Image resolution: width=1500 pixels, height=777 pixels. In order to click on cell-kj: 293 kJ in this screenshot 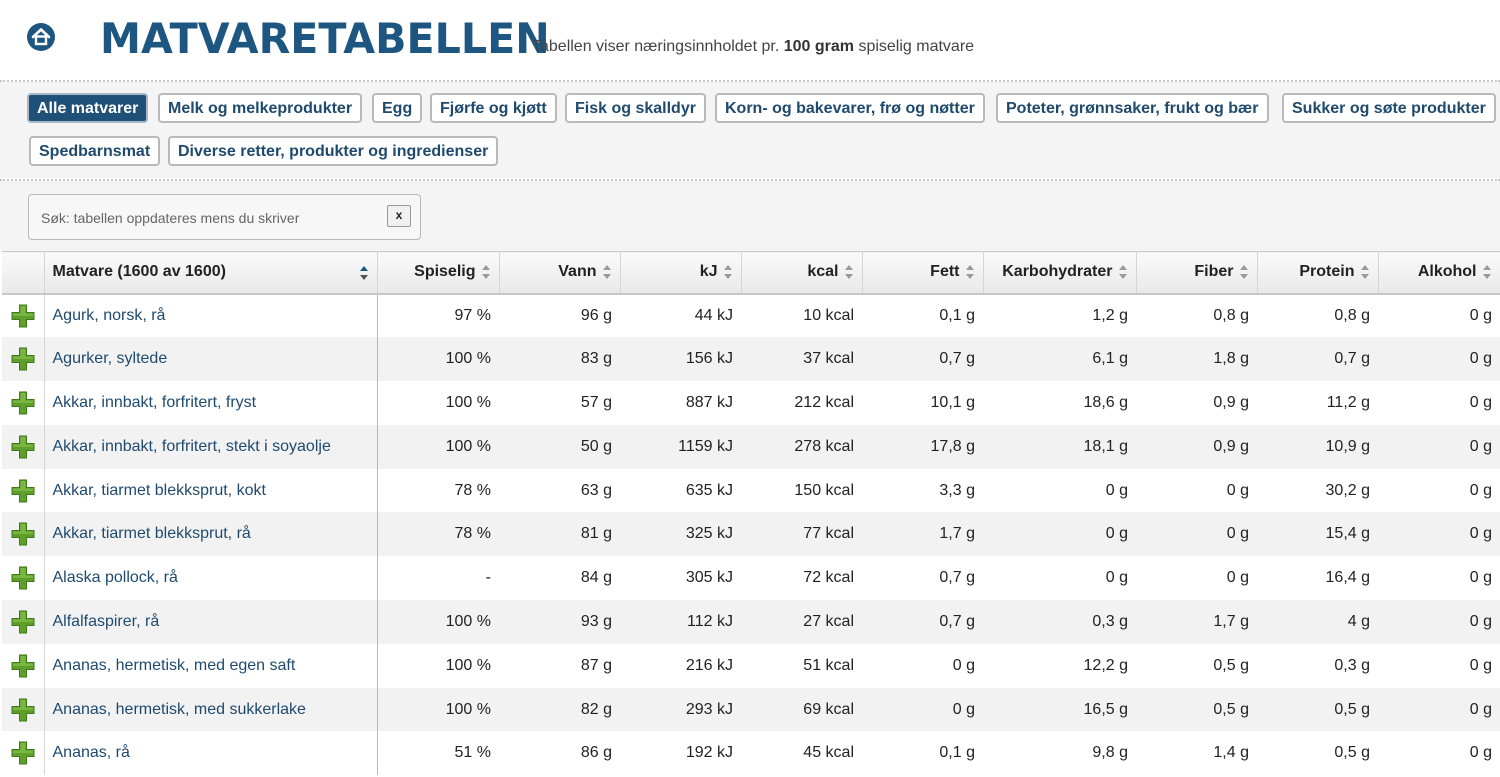, I will do `click(709, 709)`.